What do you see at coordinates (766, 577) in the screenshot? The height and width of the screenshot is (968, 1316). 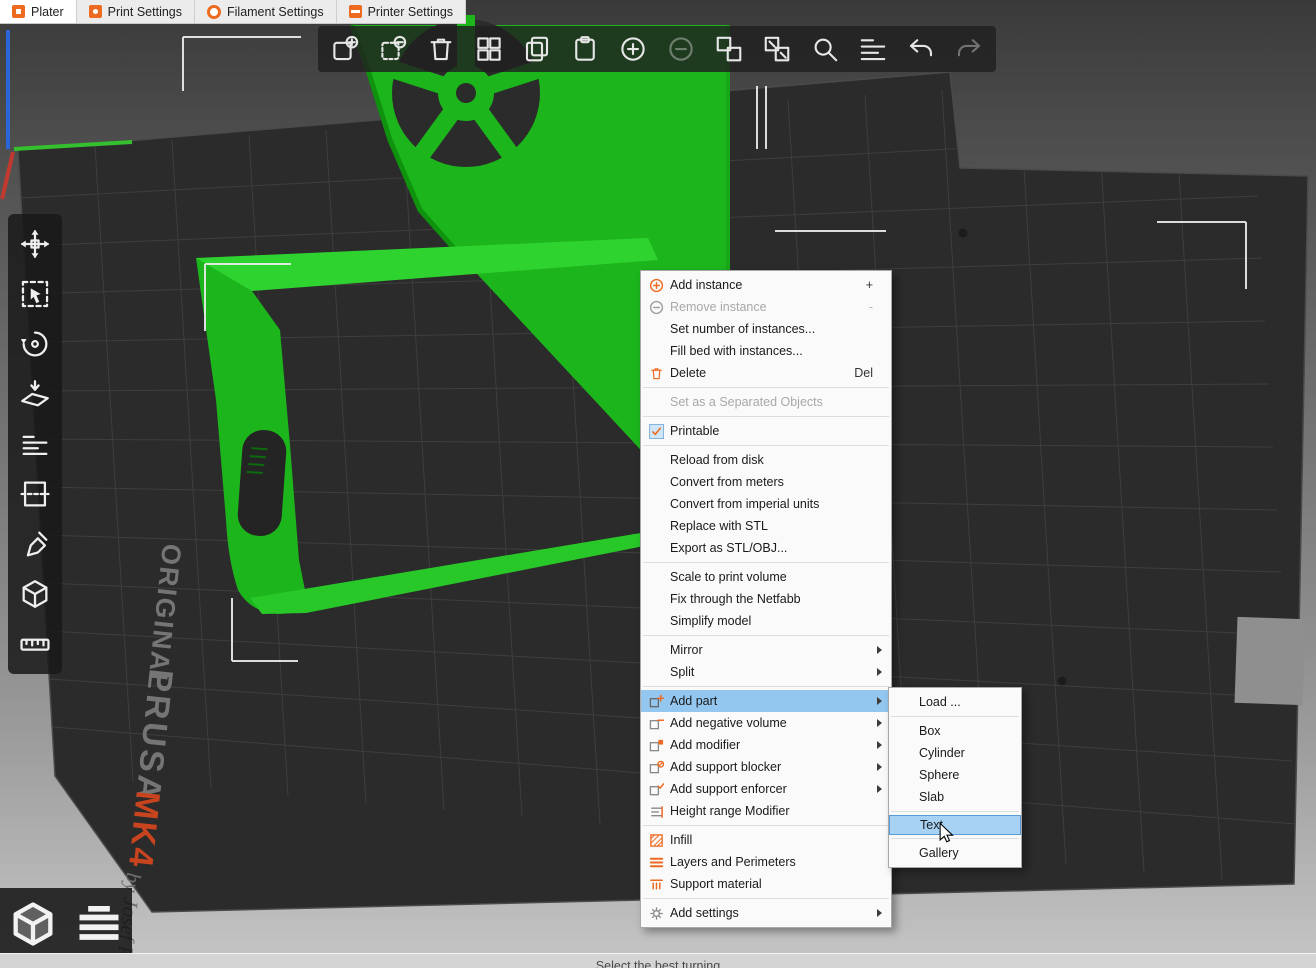 I see `menu-item-scale-to-print-volume: Scale to print volume` at bounding box center [766, 577].